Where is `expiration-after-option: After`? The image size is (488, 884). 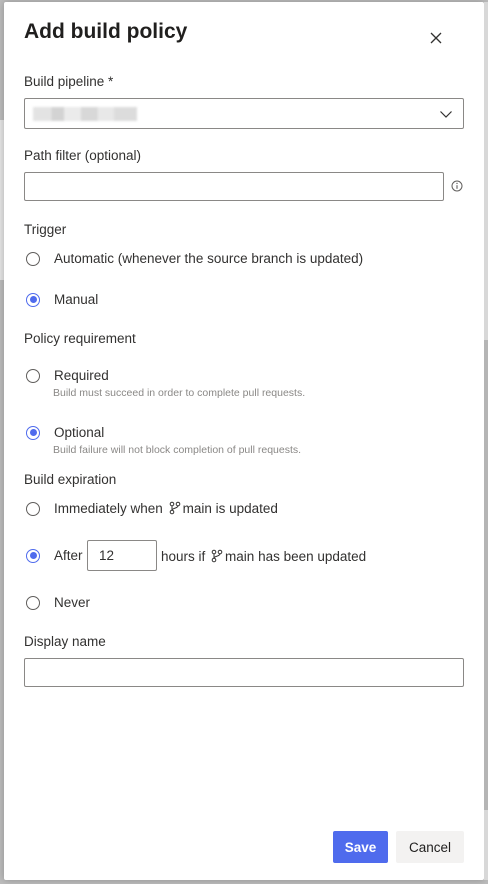 expiration-after-option: After is located at coordinates (54, 555).